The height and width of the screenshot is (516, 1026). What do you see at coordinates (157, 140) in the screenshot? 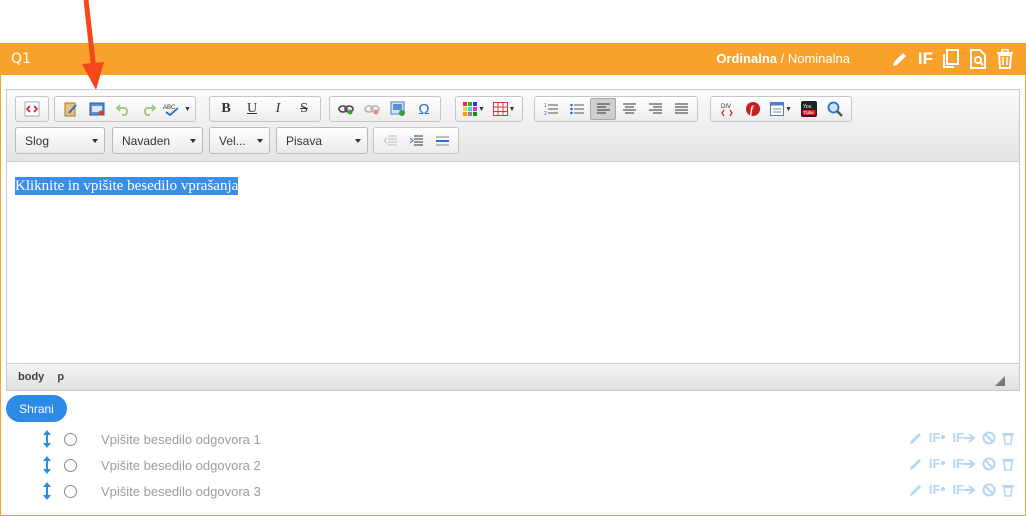
I see `format-select: Navaden` at bounding box center [157, 140].